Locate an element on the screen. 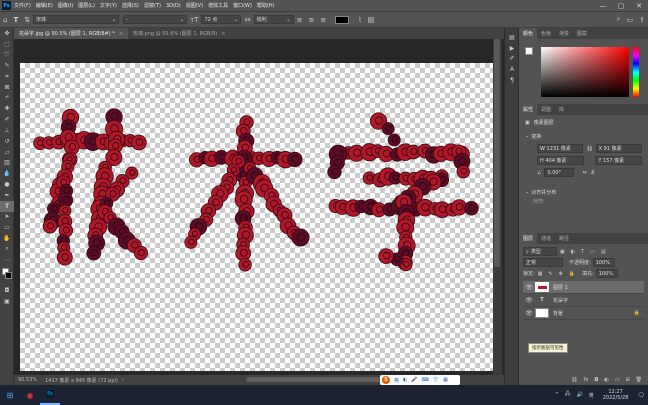  menu-3d: 3D(D) is located at coordinates (173, 6).